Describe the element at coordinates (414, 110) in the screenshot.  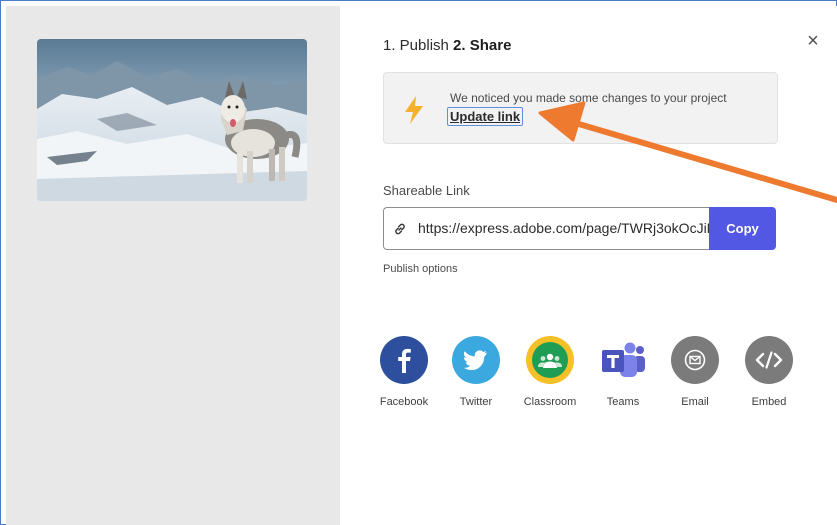
I see `lightning-bolt-icon` at that location.